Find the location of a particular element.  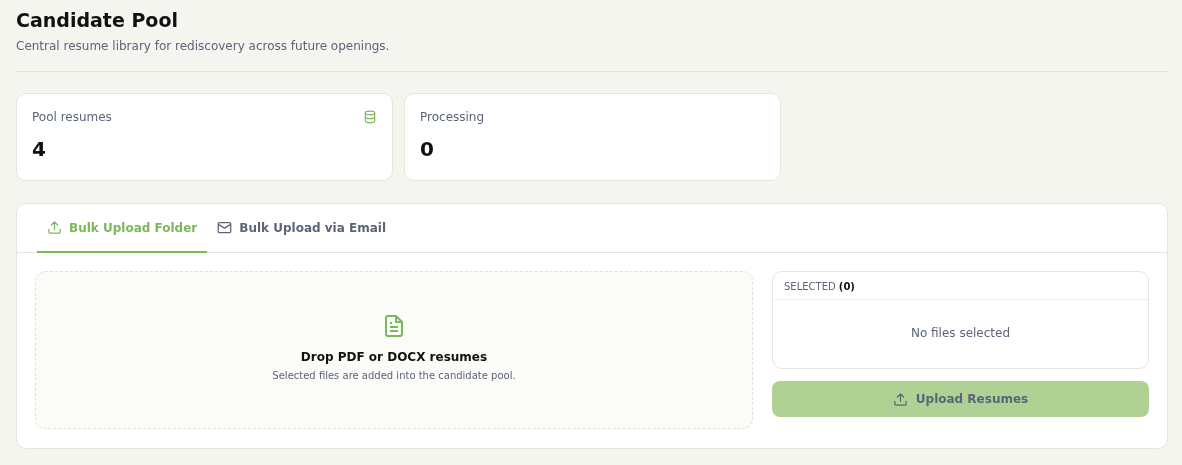

database-icon is located at coordinates (370, 117).